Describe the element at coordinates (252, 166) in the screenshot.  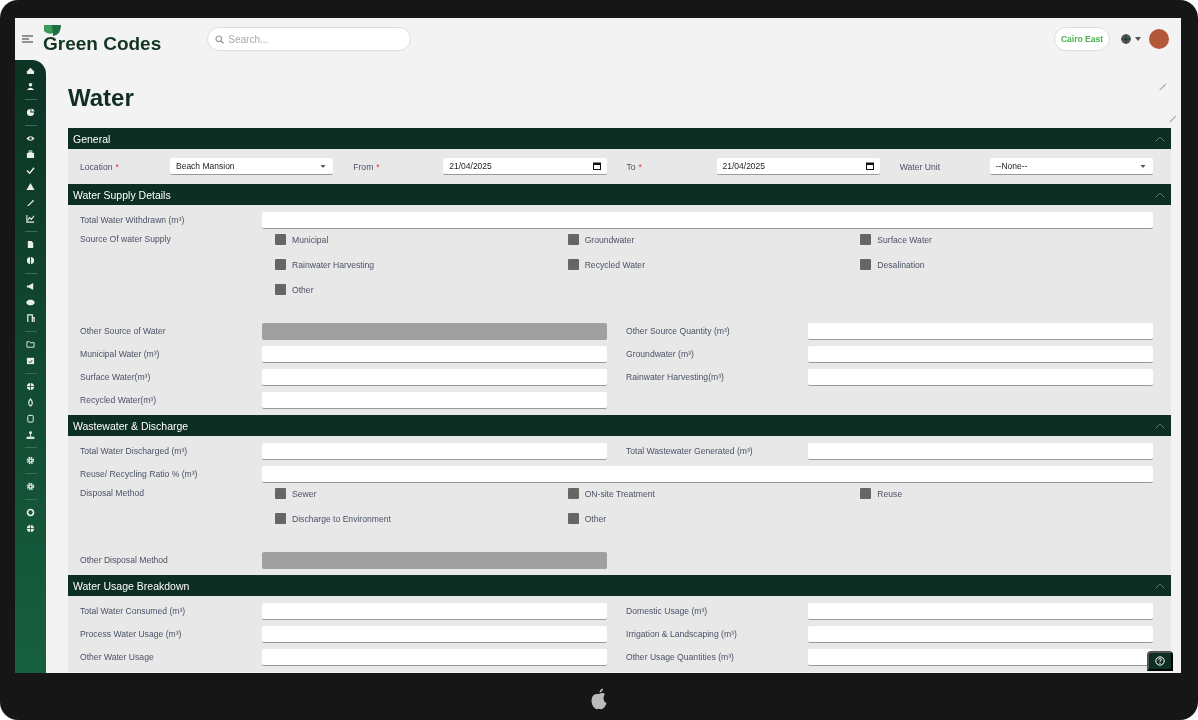
I see `select-field: Beach Mansion` at that location.